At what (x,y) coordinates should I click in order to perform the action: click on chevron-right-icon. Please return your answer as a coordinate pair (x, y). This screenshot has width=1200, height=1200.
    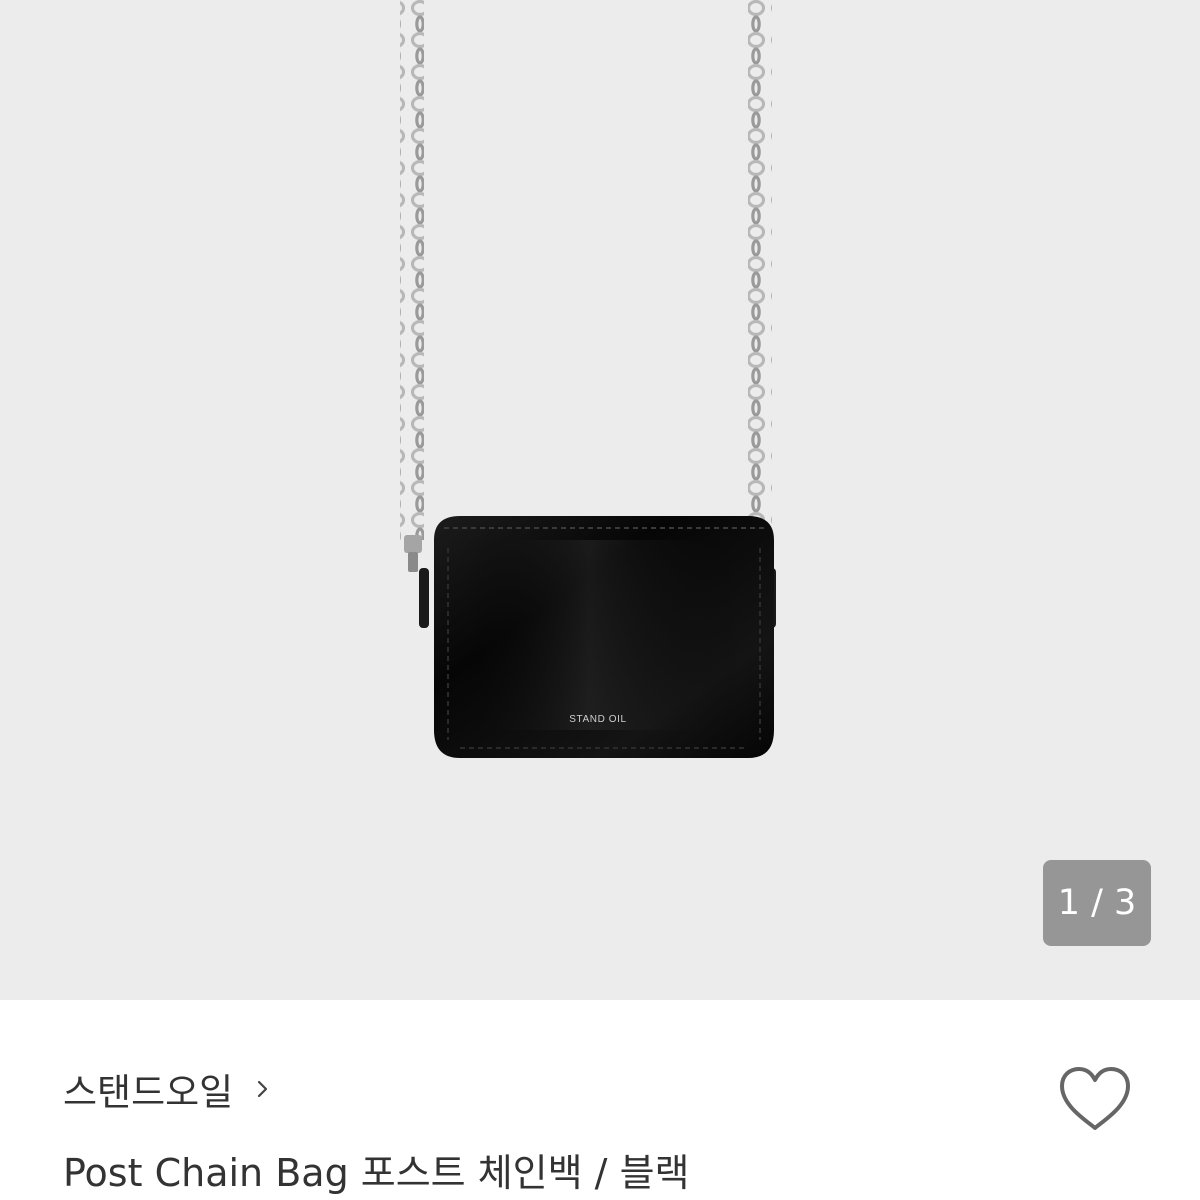
    Looking at the image, I should click on (263, 1089).